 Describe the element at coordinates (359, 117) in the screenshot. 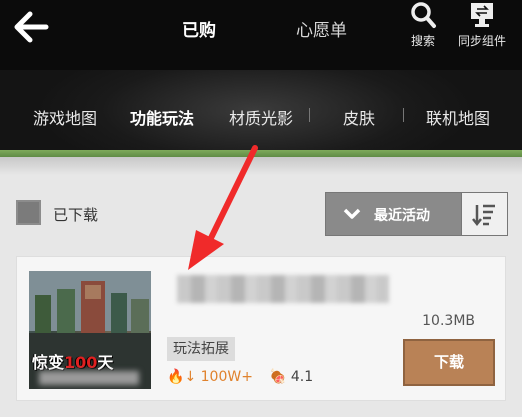

I see `category-skins: 皮肤` at that location.